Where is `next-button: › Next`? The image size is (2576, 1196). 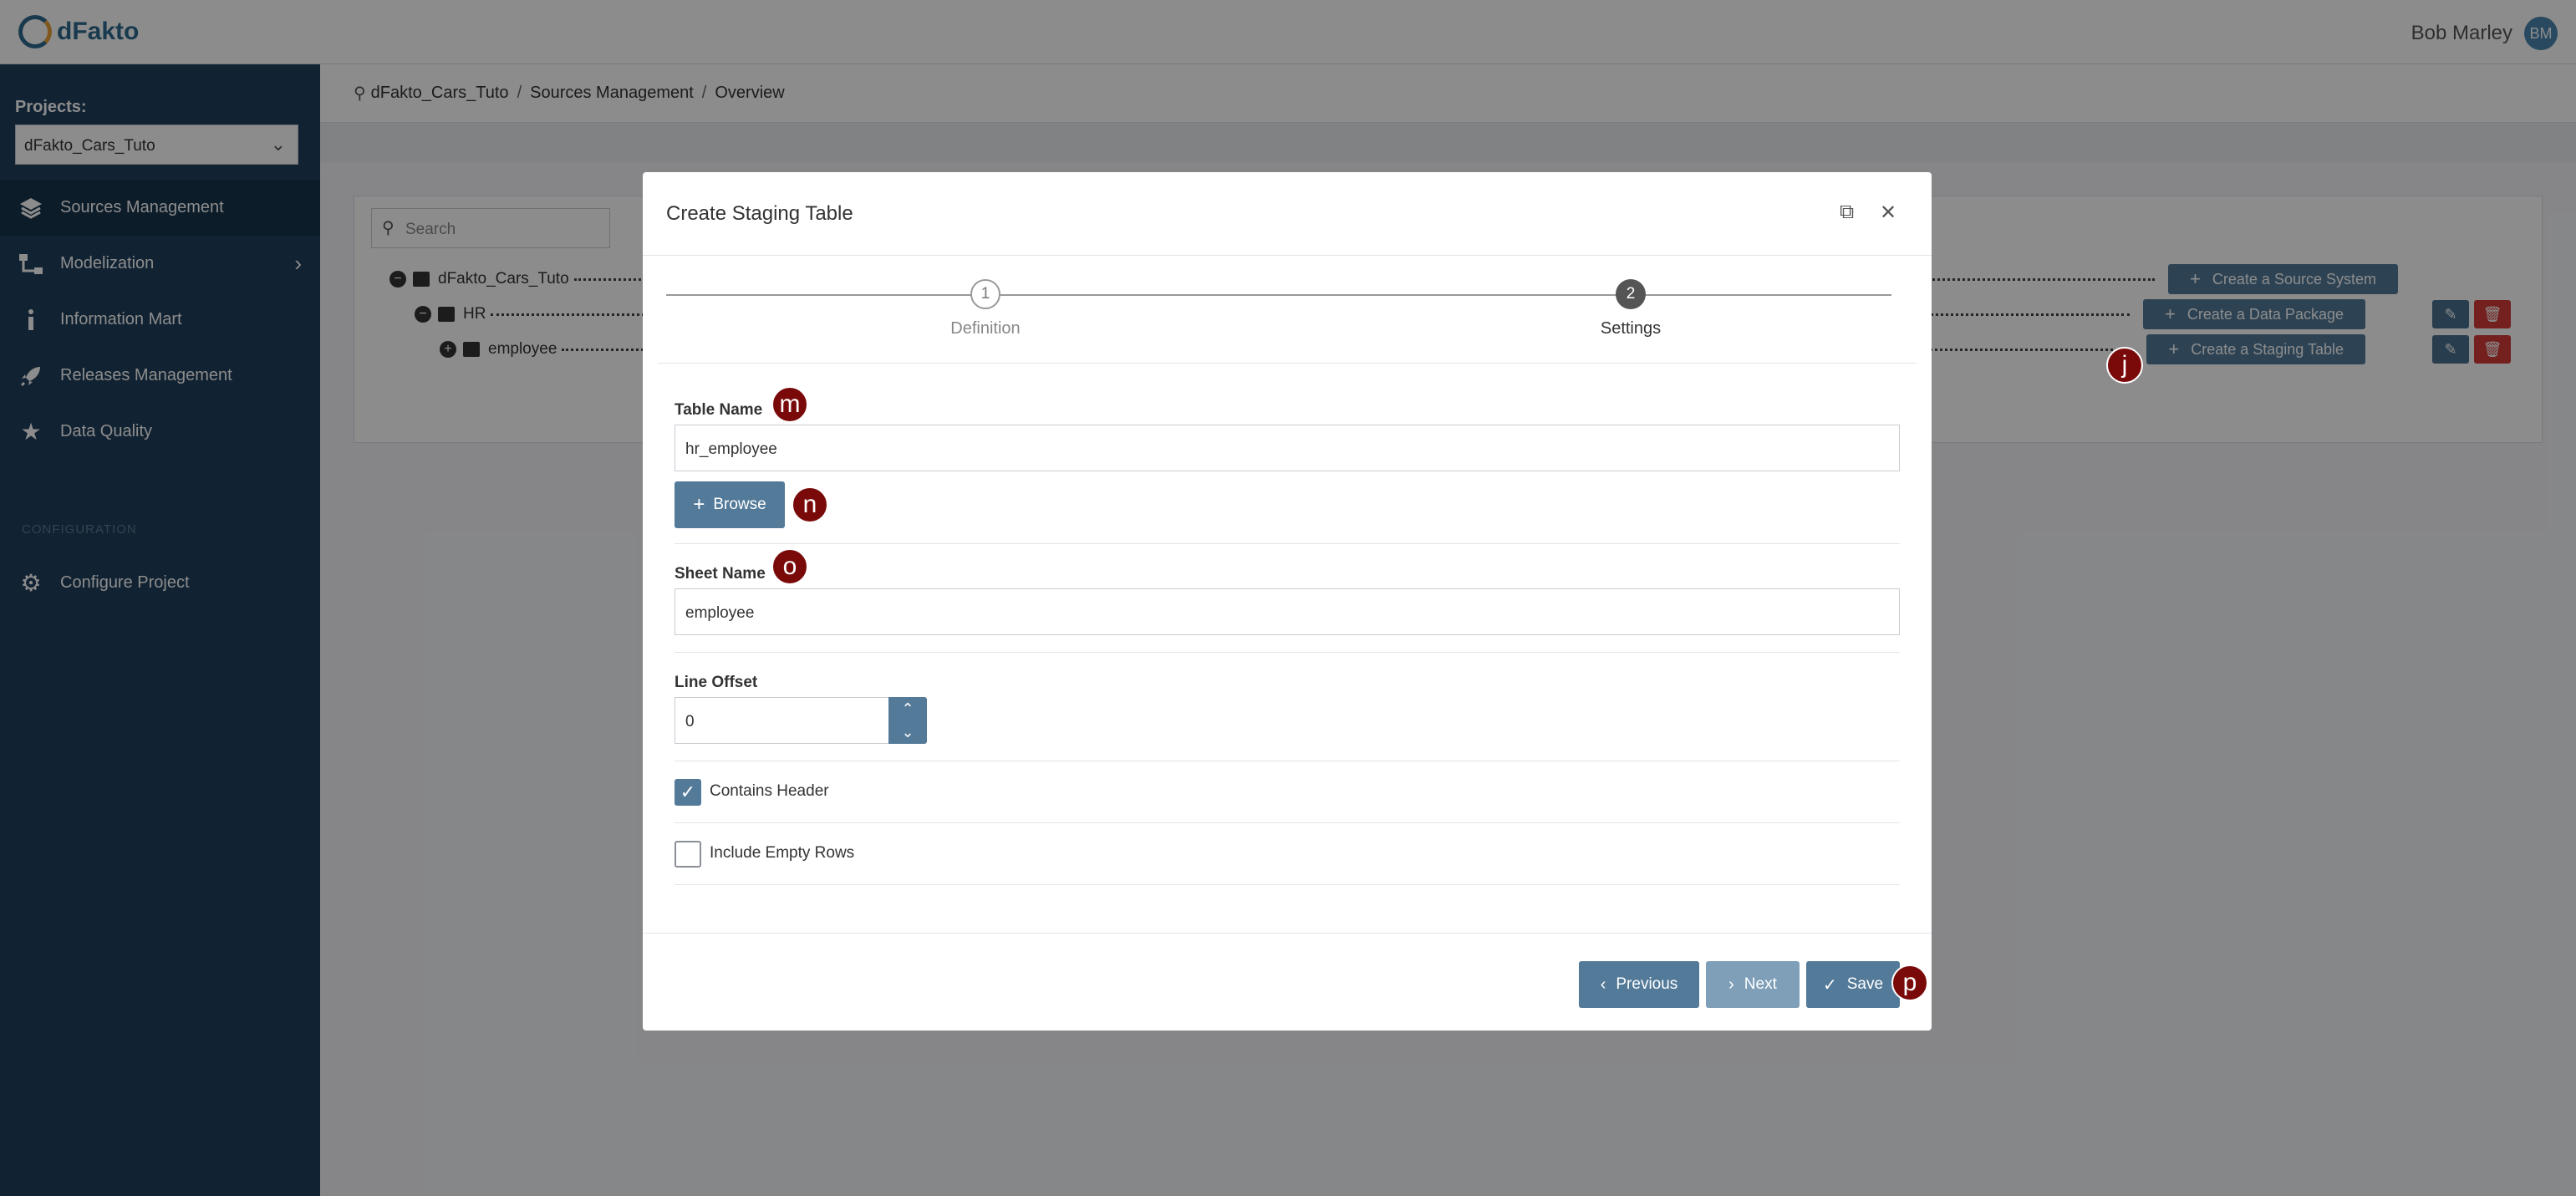 next-button: › Next is located at coordinates (1753, 984).